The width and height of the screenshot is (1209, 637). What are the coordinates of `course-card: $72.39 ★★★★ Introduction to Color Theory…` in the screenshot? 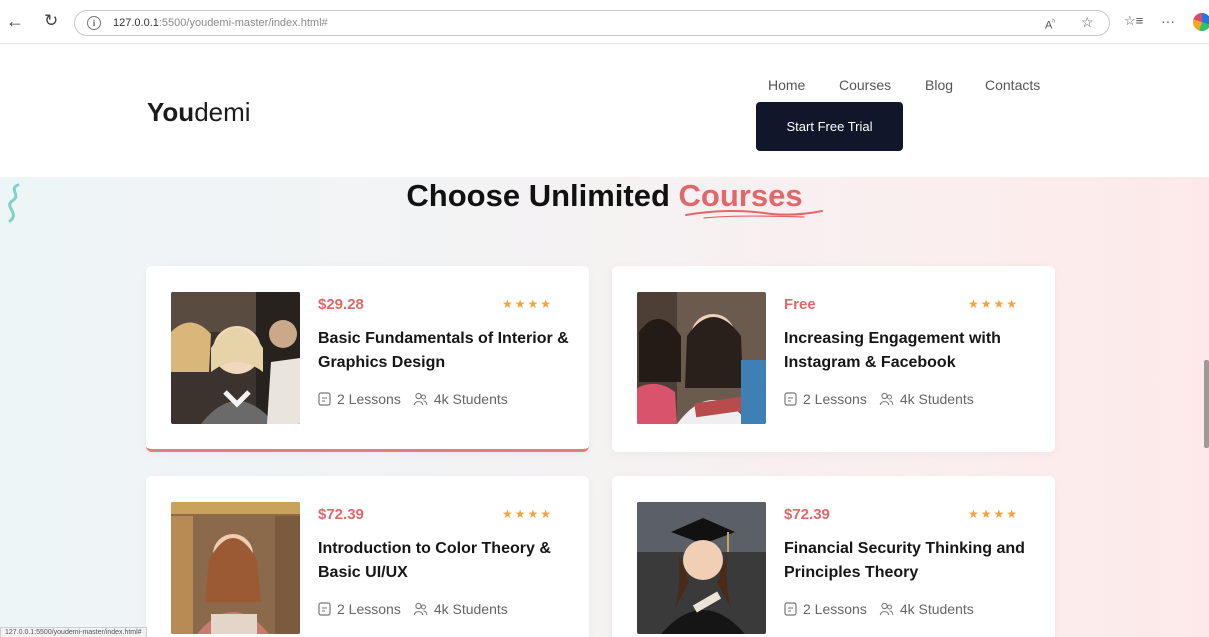 It's located at (367, 556).